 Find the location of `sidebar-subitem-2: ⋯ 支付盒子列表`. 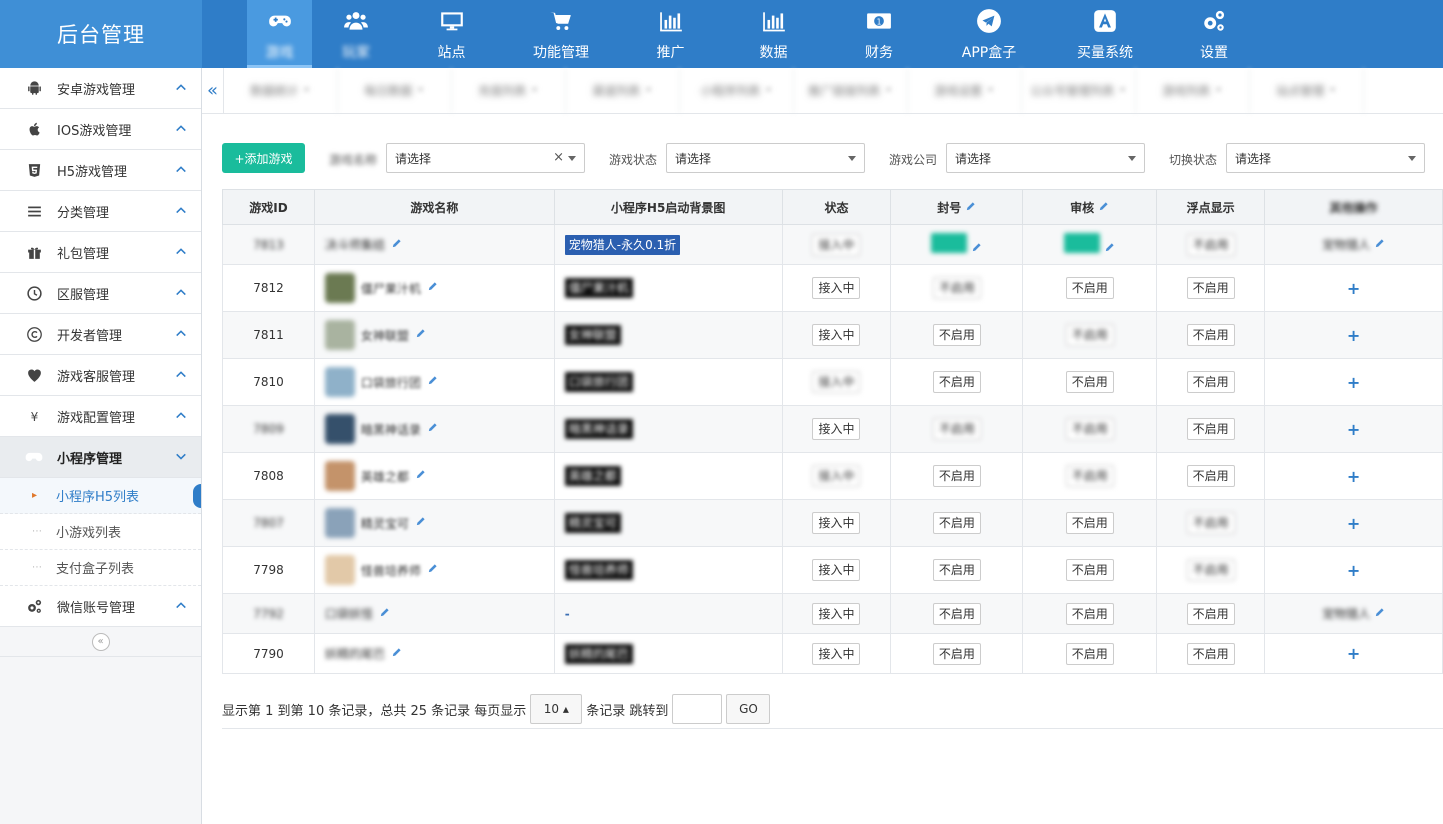

sidebar-subitem-2: ⋯ 支付盒子列表 is located at coordinates (100, 568).